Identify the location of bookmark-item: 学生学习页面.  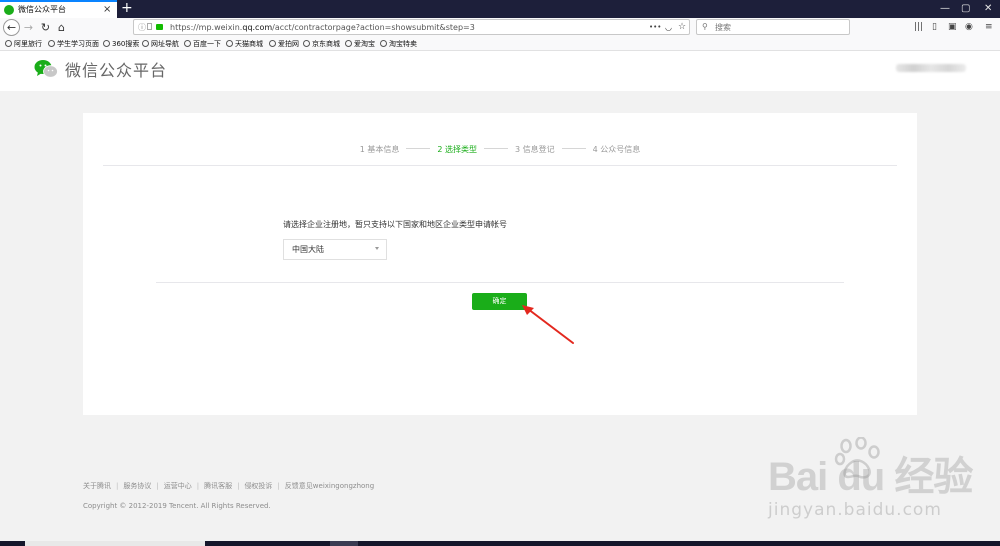
(73, 44).